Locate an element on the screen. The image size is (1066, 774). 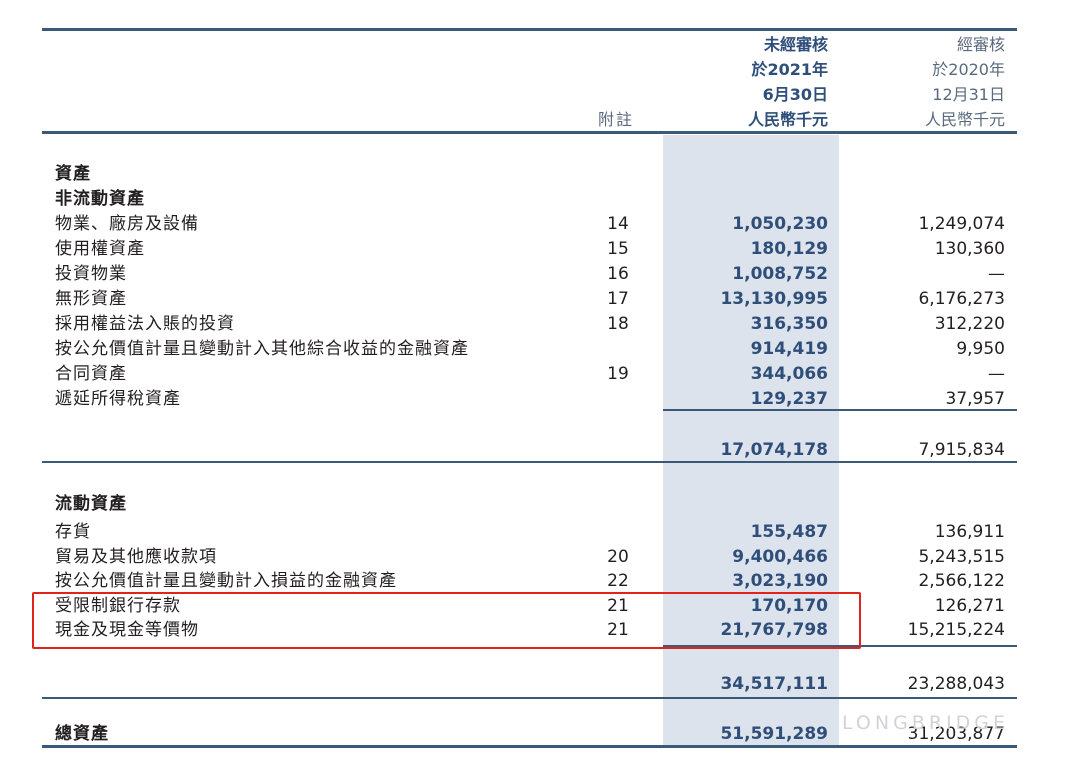
row-label: 合同資產 is located at coordinates (91, 374).